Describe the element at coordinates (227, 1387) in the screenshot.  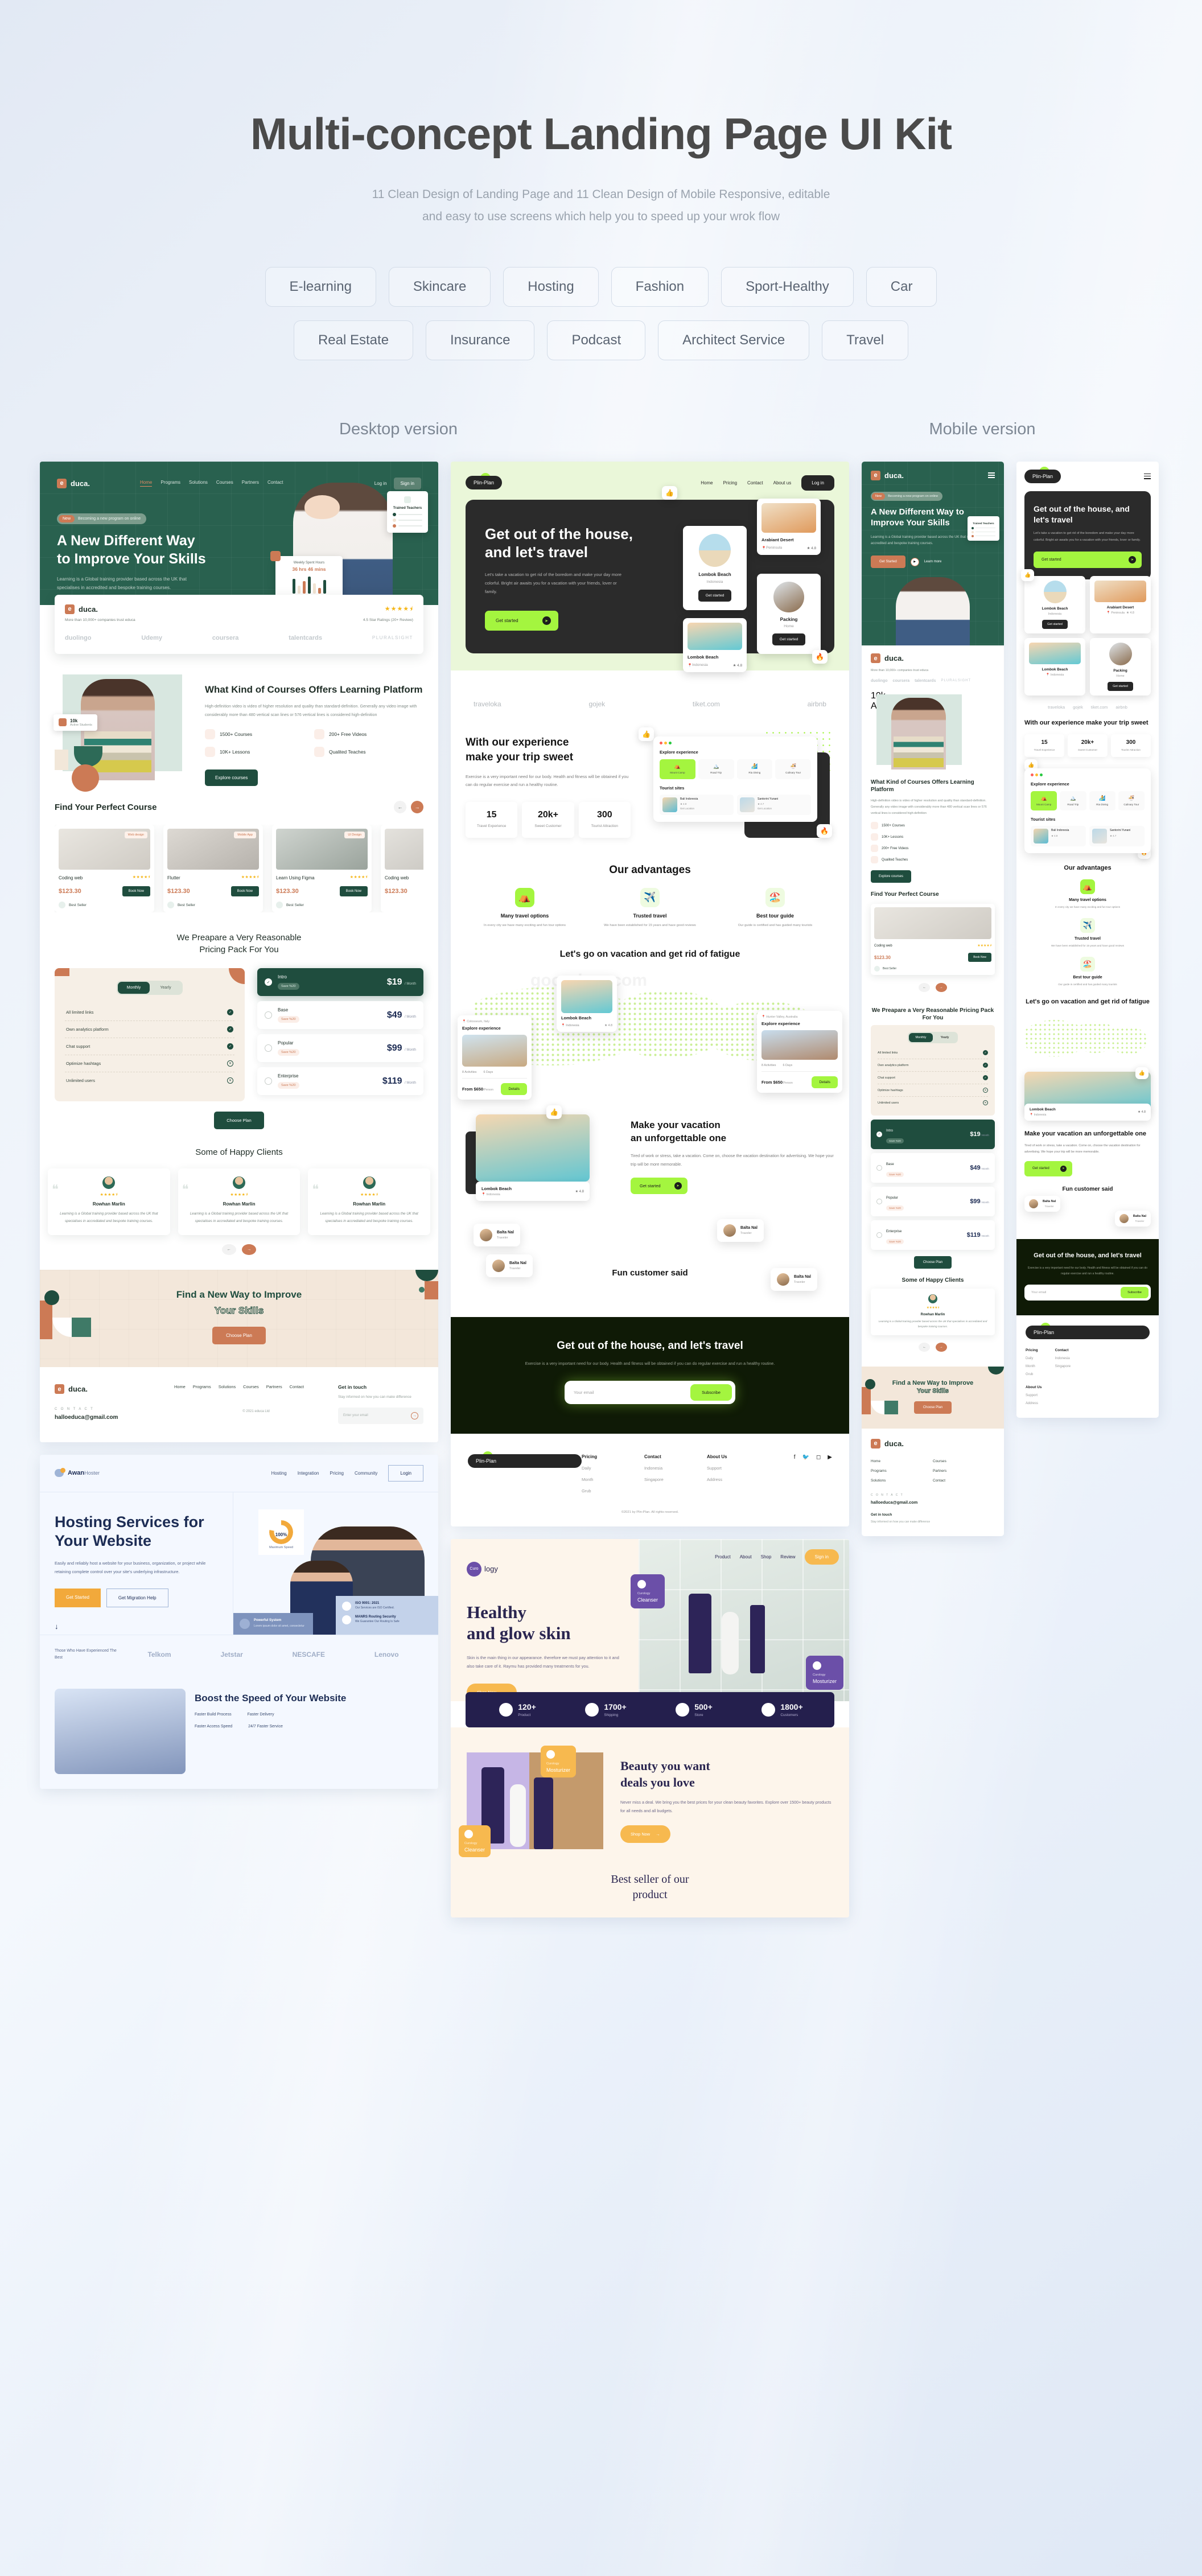
I see `footer-nav-solutions: Solutions` at that location.